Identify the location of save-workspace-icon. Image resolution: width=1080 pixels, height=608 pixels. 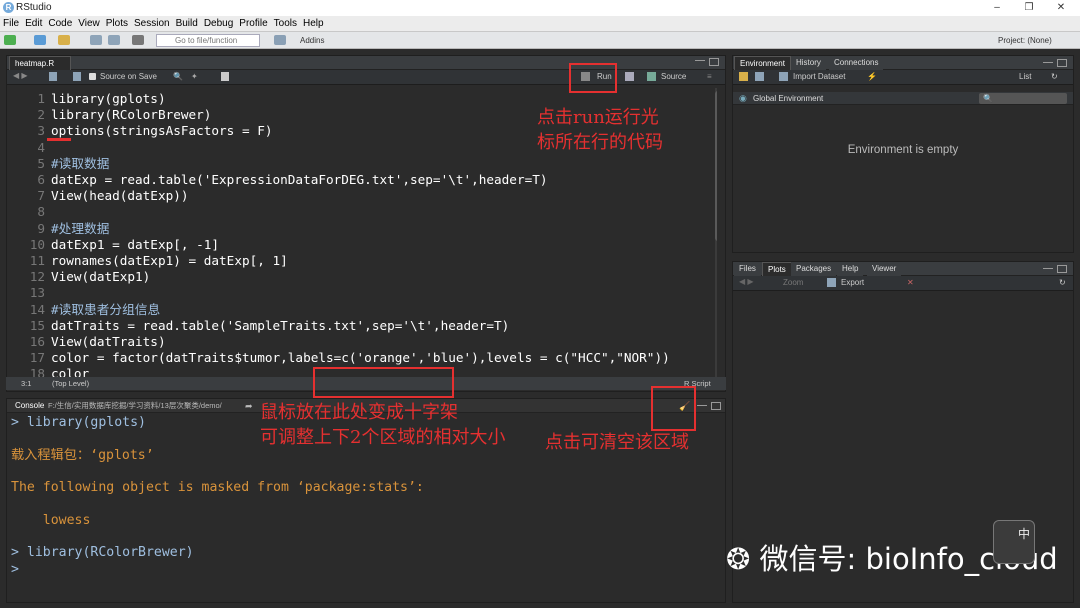
(759, 76).